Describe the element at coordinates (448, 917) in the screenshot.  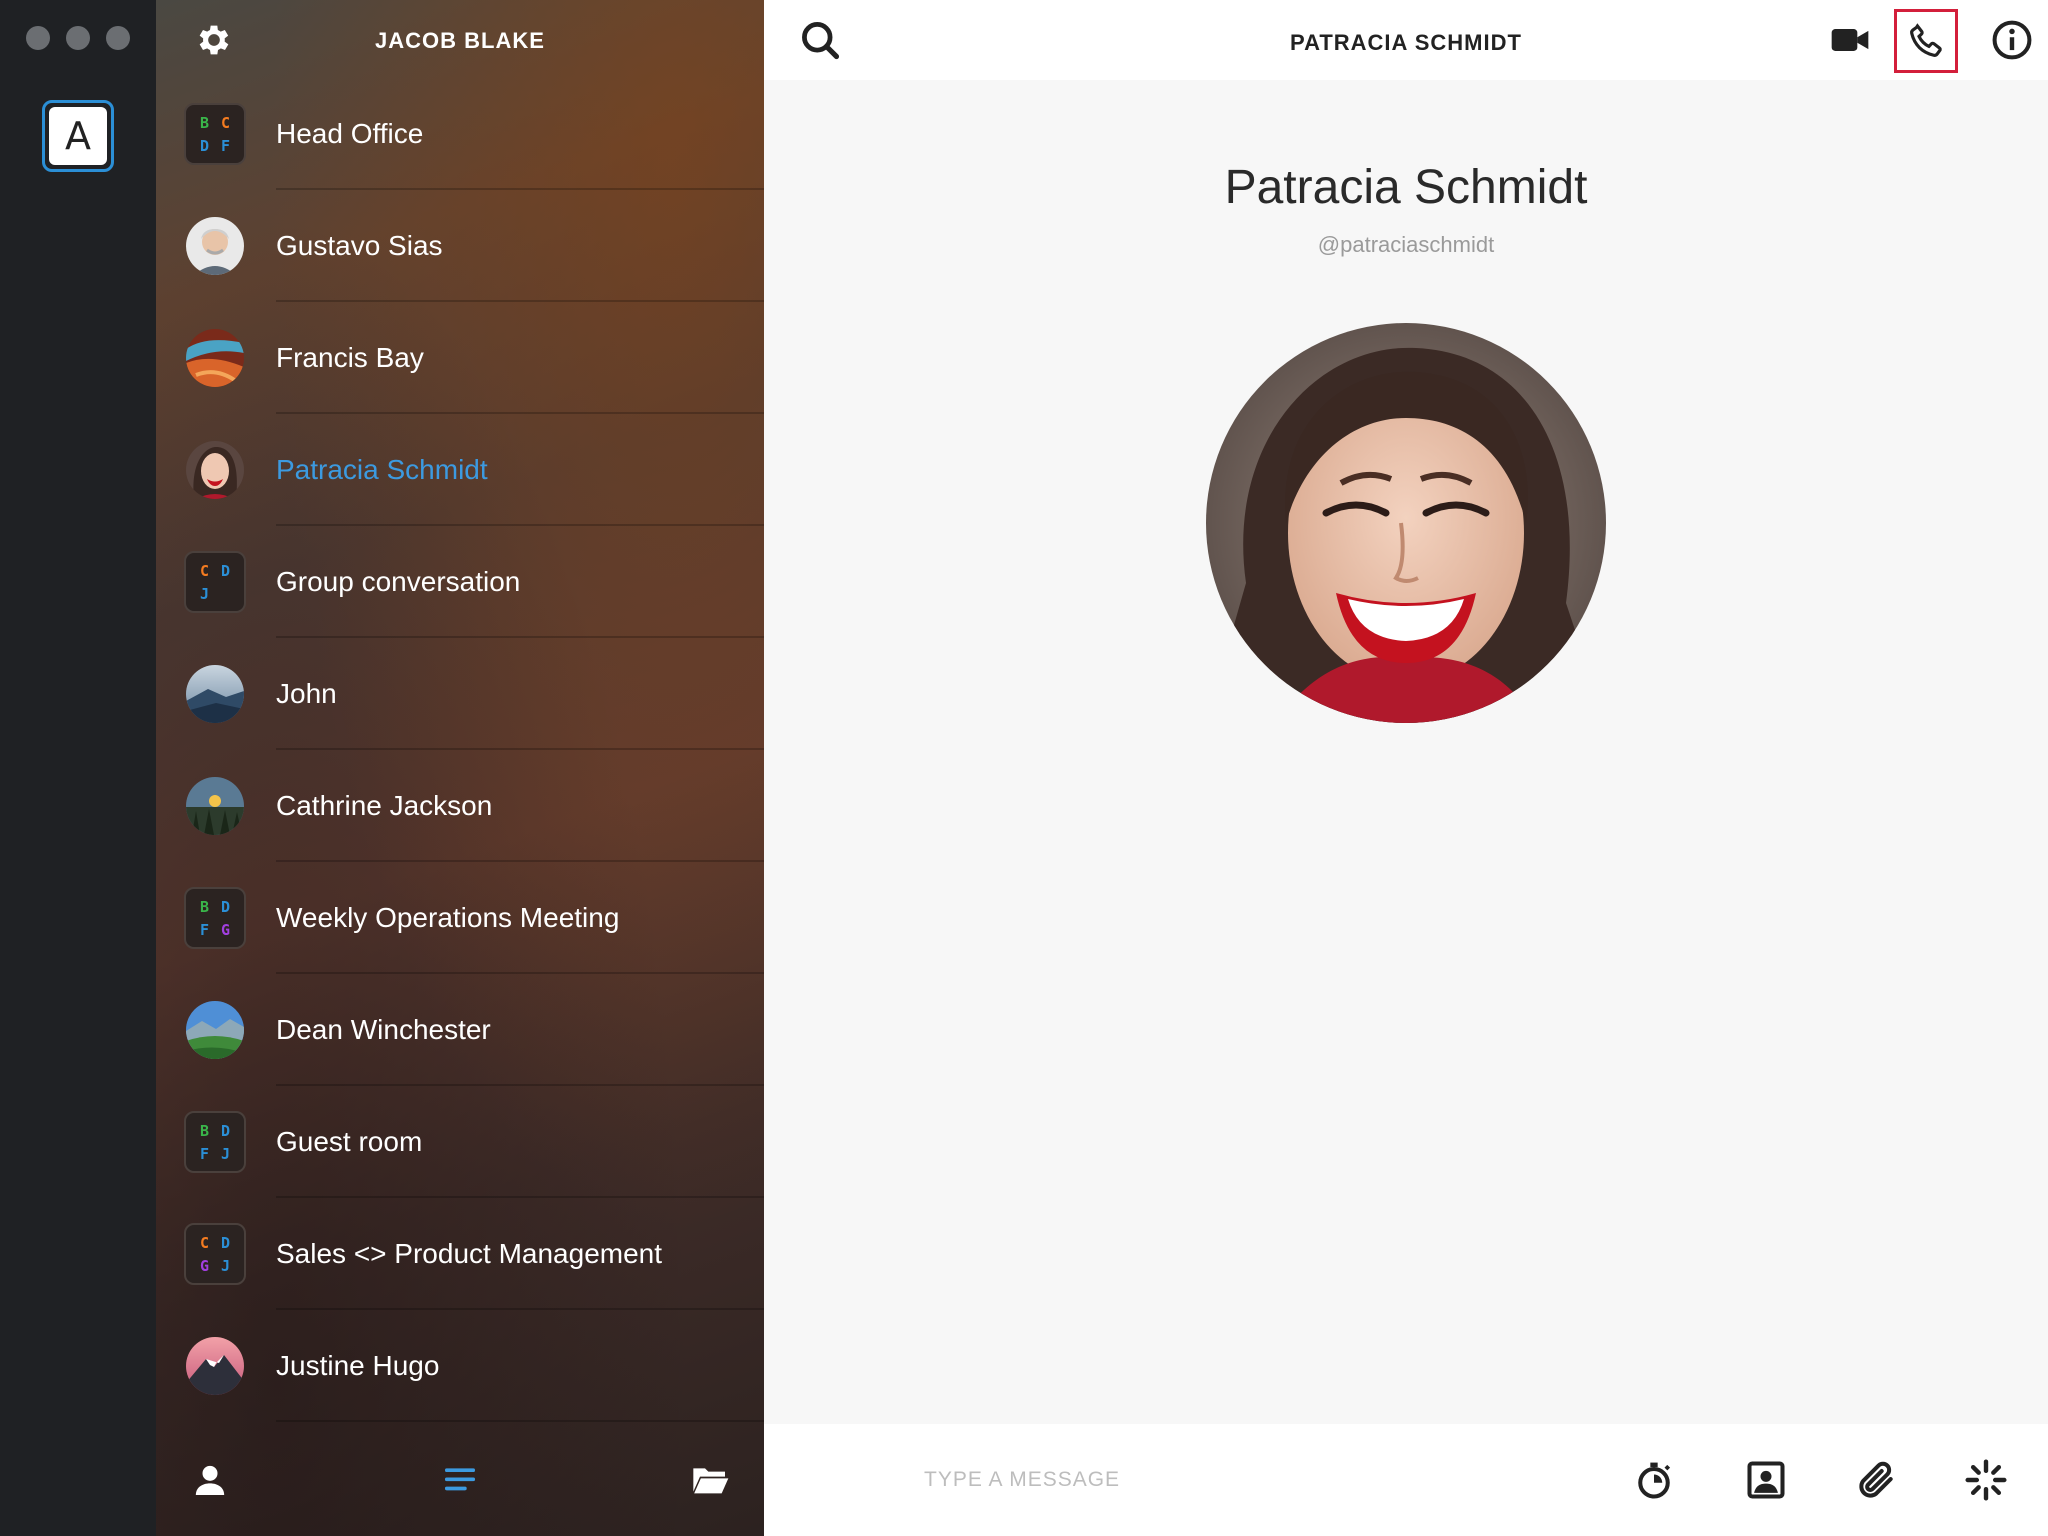
I see `conversation-name: Weekly Operations Meeting` at that location.